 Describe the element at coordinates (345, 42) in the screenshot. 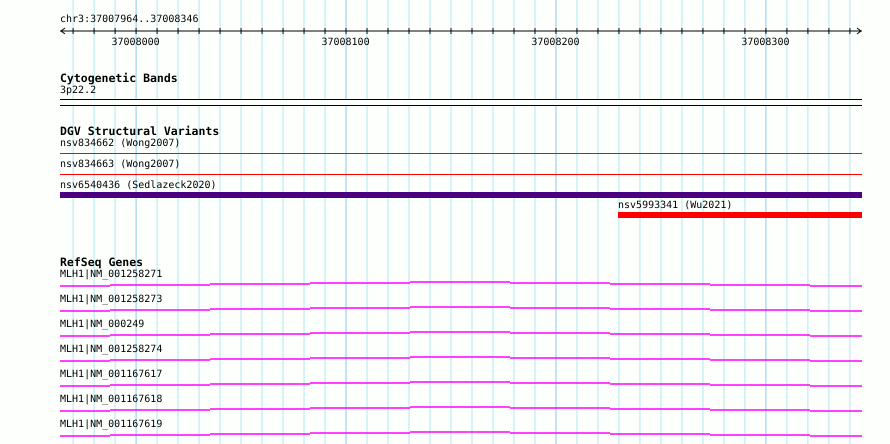

I see `tick-label: 37008100` at that location.